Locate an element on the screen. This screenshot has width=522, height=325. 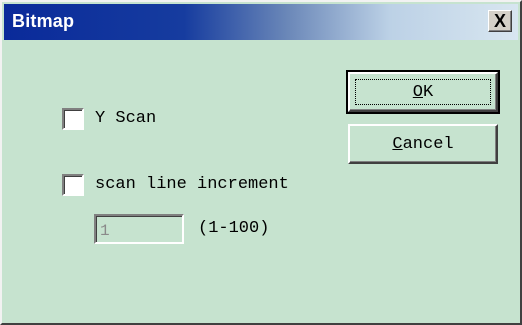
scan-line-increment-input is located at coordinates (139, 229).